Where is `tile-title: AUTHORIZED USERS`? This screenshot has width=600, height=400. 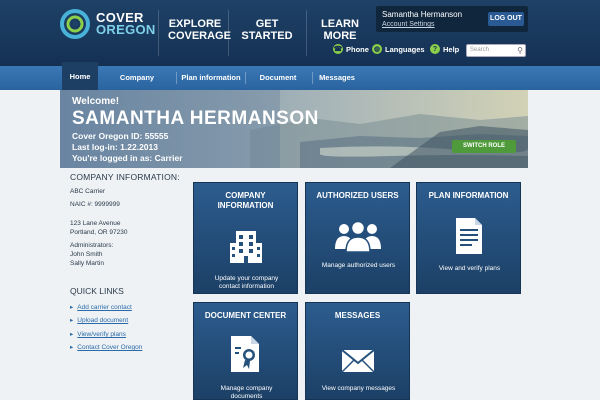 tile-title: AUTHORIZED USERS is located at coordinates (357, 195).